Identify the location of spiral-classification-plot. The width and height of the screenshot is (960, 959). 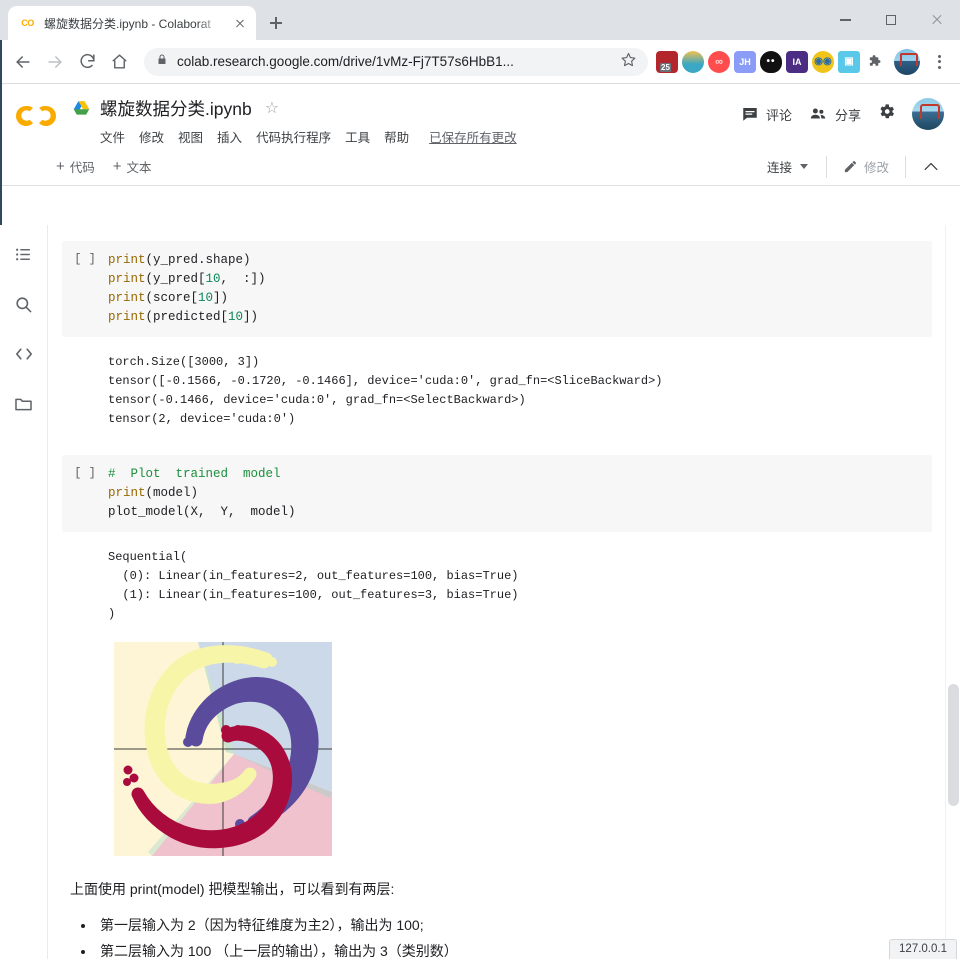
(223, 749).